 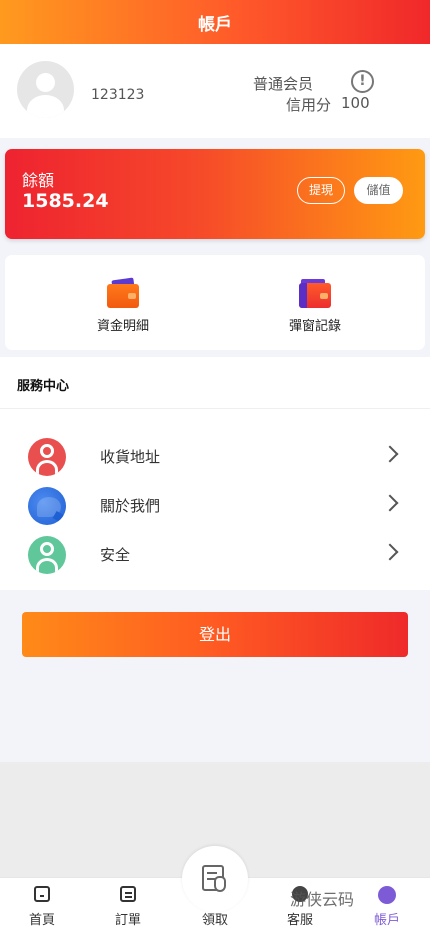 What do you see at coordinates (314, 326) in the screenshot?
I see `popup-records-label: 彈窗記錄` at bounding box center [314, 326].